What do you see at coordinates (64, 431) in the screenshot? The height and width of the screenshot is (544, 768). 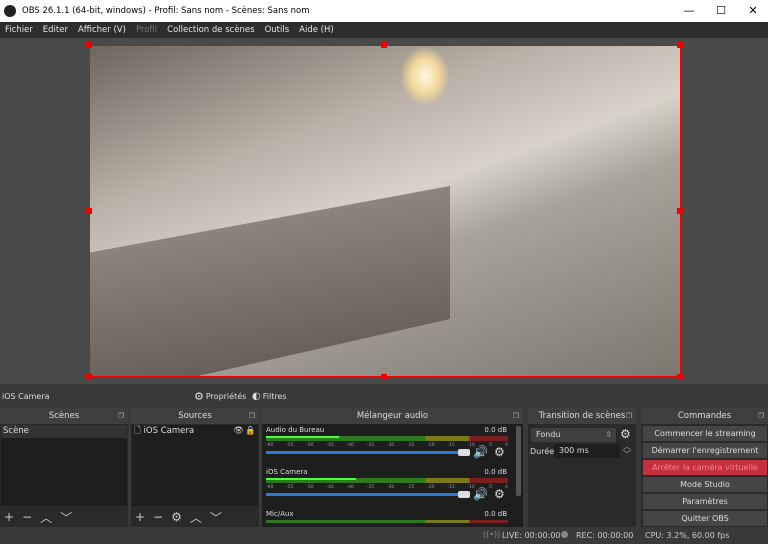 I see `scene-item: Scène` at bounding box center [64, 431].